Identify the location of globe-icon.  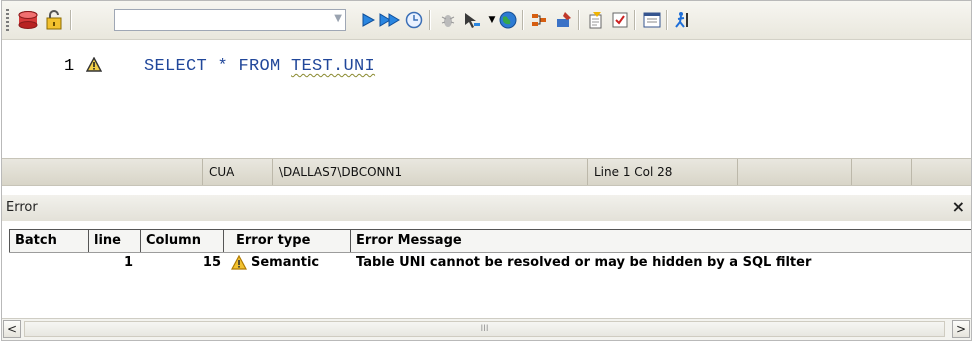
(508, 20).